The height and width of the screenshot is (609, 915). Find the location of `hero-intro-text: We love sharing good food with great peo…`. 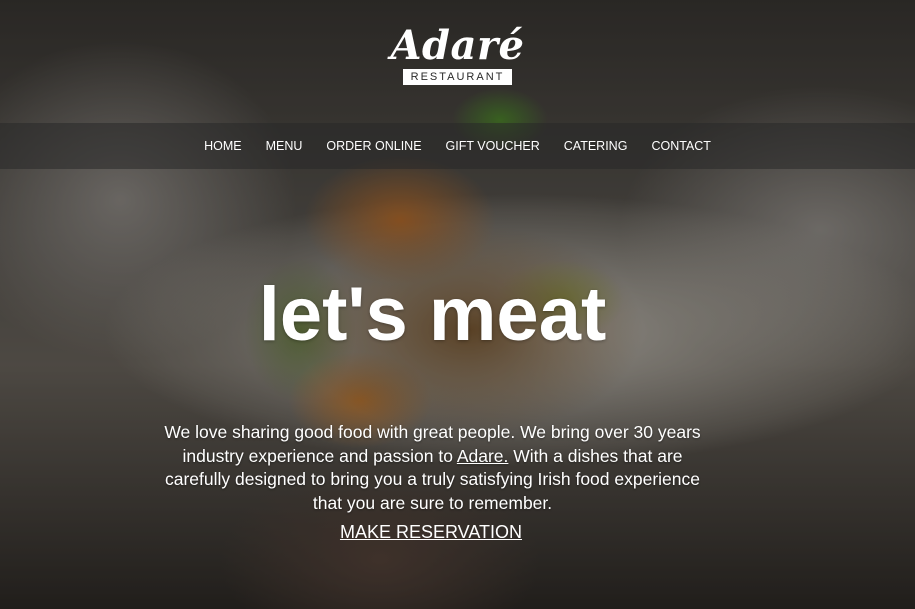

hero-intro-text: We love sharing good food with great peo… is located at coordinates (432, 468).